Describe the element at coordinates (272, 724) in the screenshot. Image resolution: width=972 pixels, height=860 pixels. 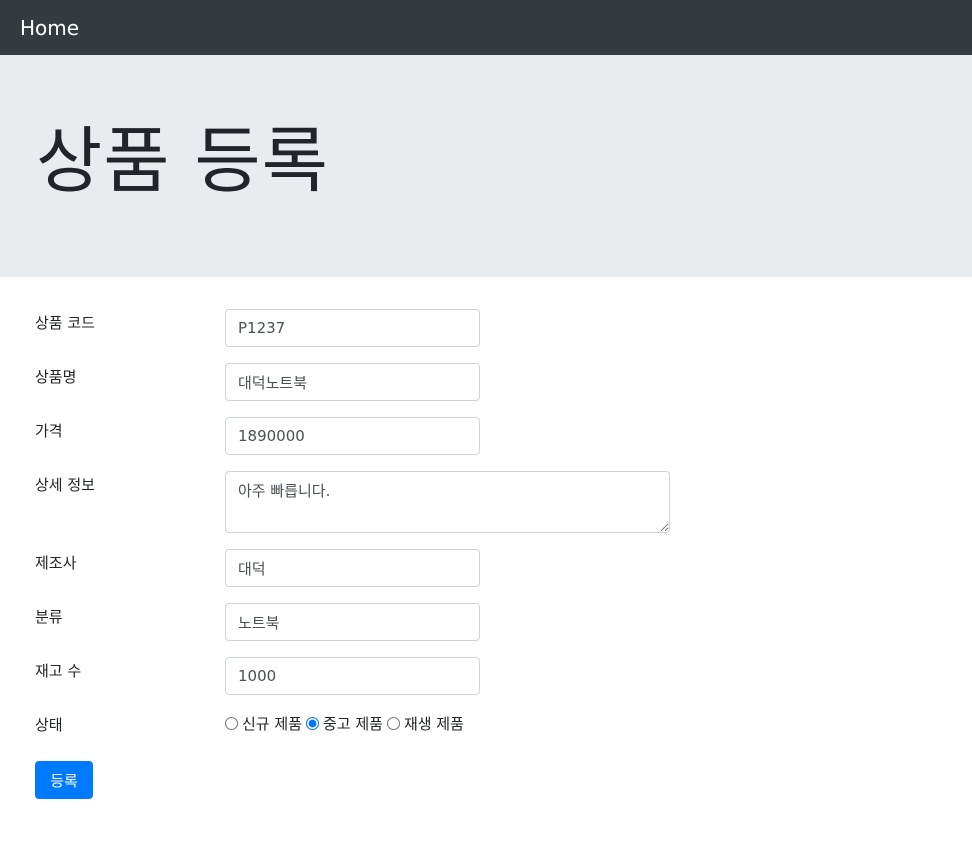
I see `condition-option-new-label: 신규 제품` at that location.